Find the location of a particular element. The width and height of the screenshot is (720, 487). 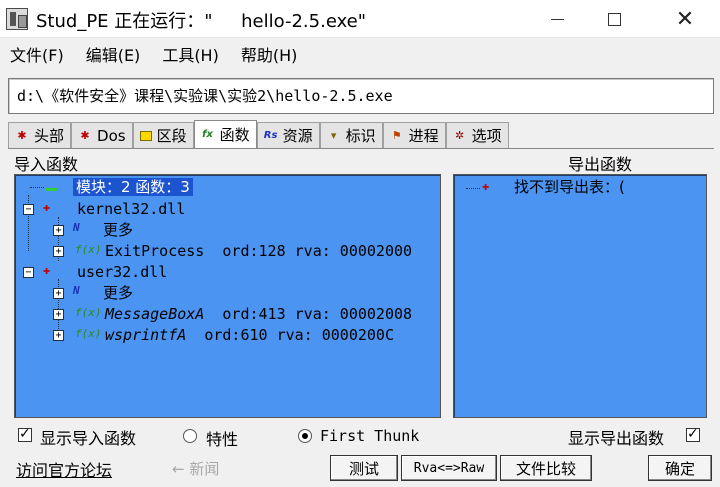

function-rva: rva: 00002008 is located at coordinates (353, 314).